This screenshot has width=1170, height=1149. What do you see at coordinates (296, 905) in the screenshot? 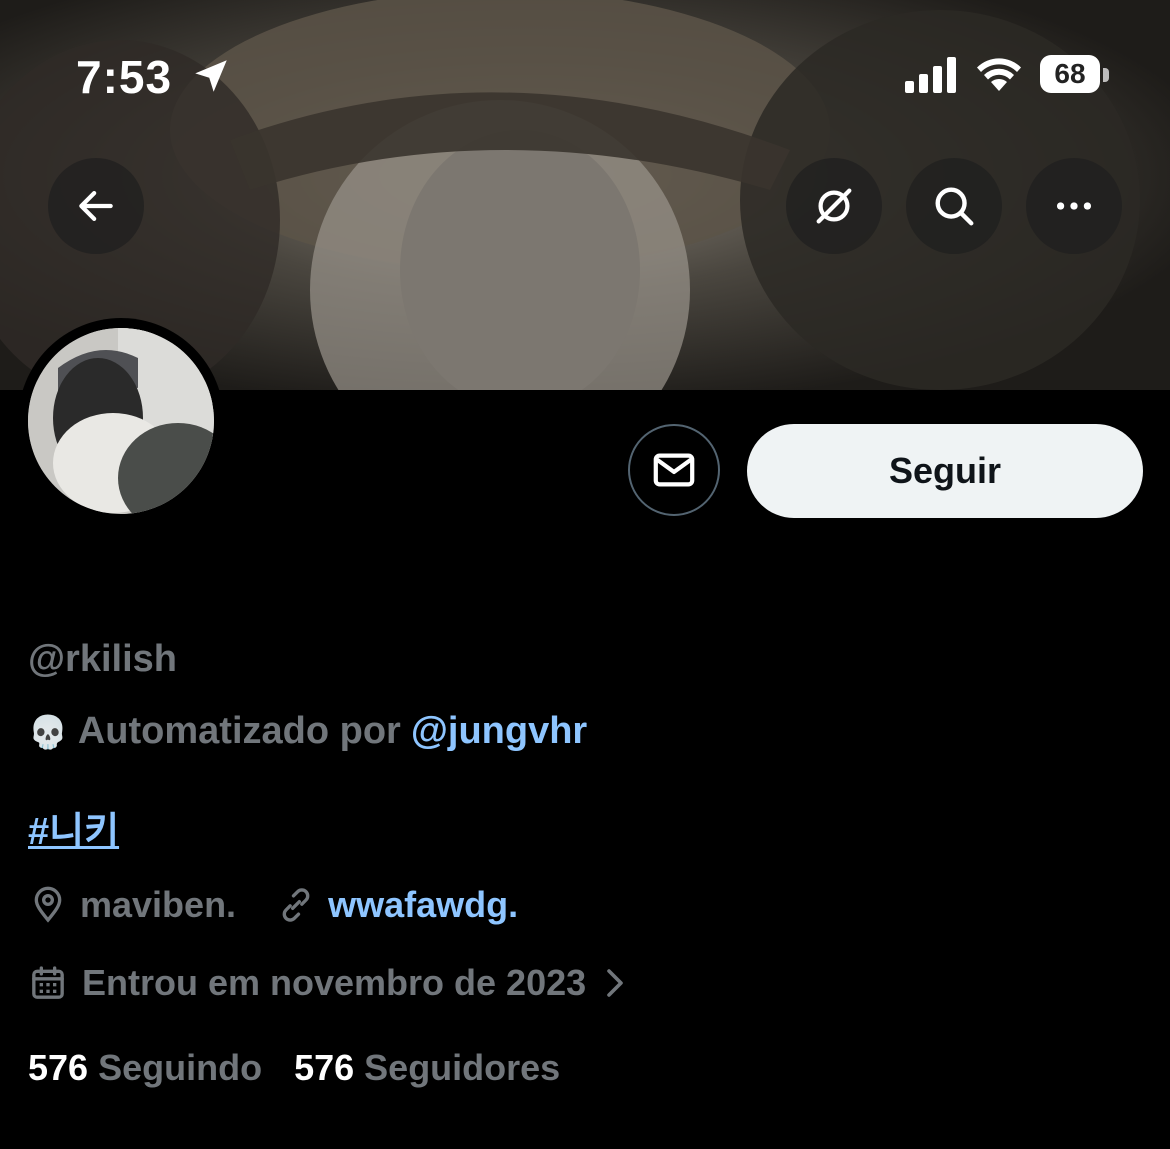
I see `link-icon` at bounding box center [296, 905].